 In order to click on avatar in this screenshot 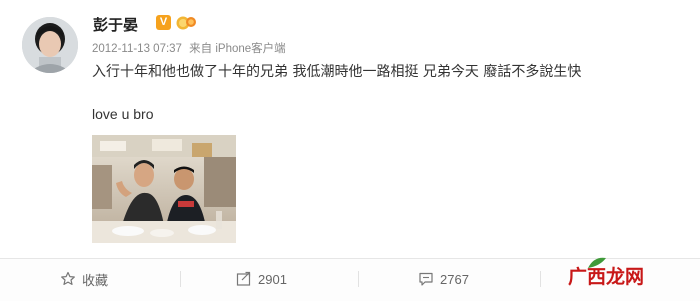, I will do `click(50, 45)`.